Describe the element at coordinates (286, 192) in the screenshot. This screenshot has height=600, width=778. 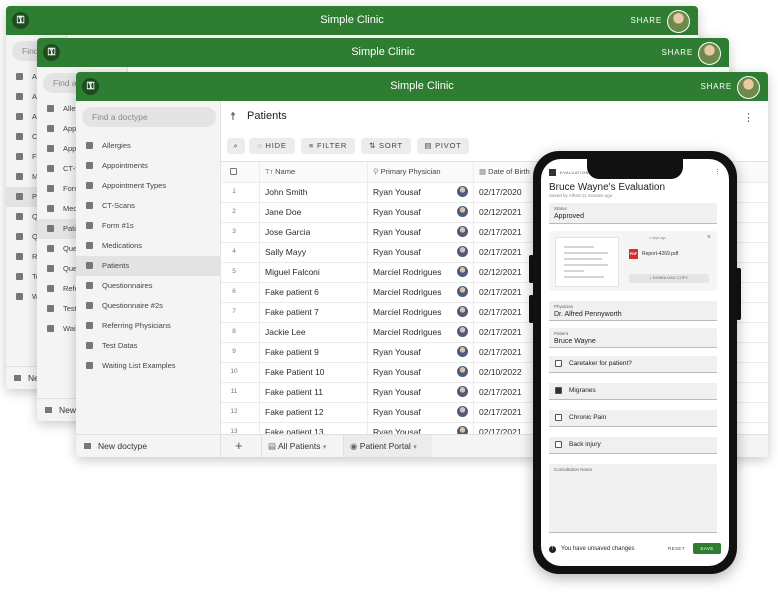
I see `cell-name: John Smith` at that location.